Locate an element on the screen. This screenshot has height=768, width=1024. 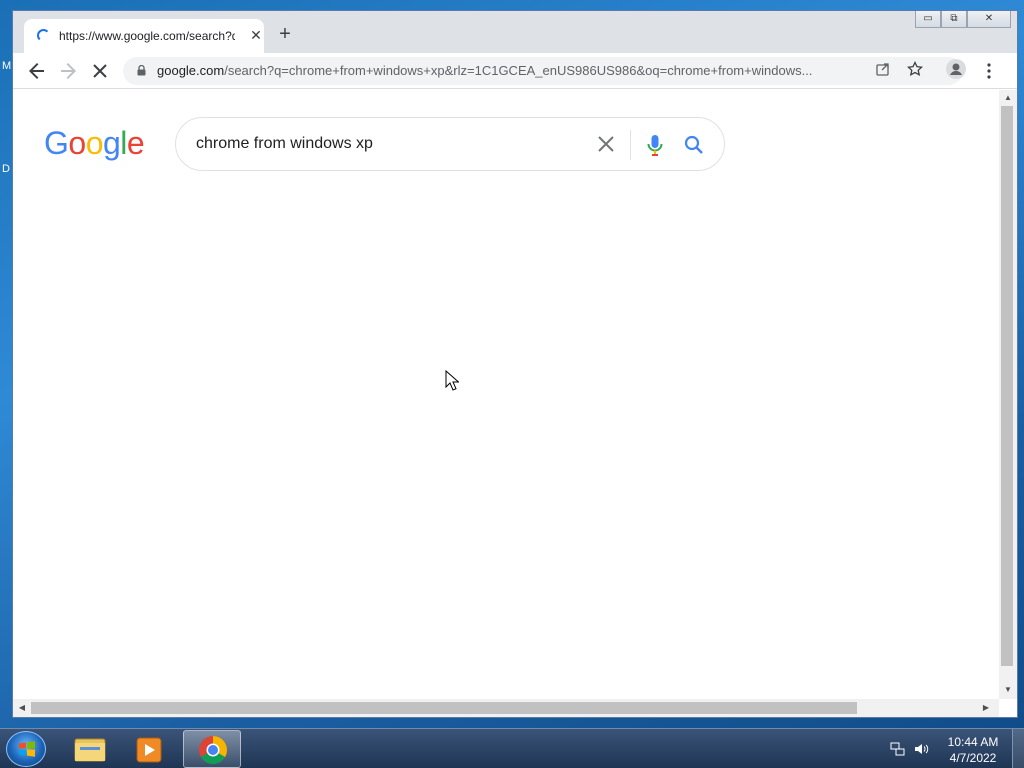
clear-icon is located at coordinates (606, 144).